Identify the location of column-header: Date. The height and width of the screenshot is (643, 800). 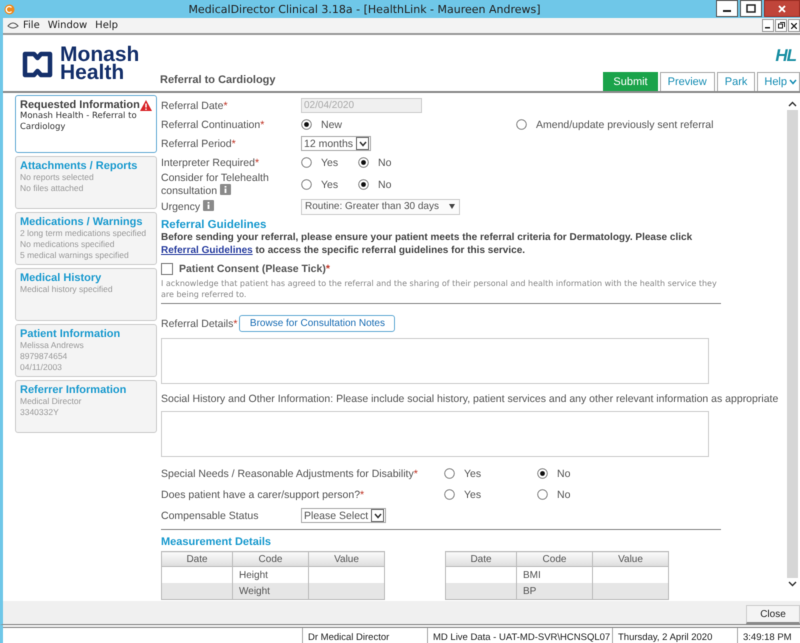
(481, 559).